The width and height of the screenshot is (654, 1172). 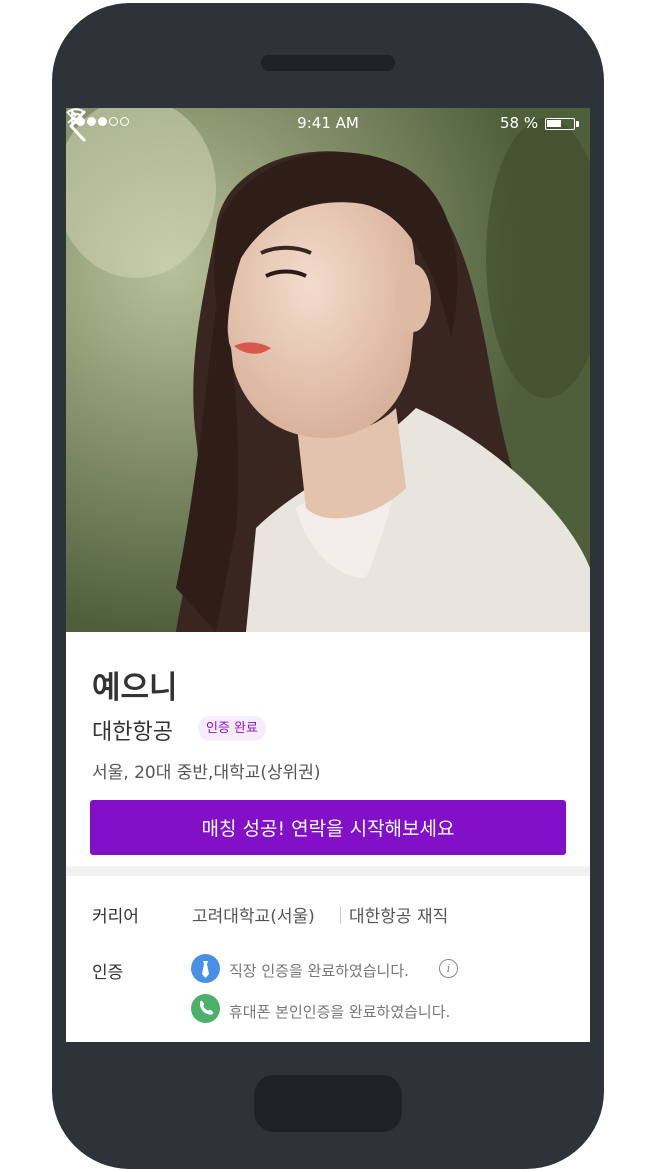 What do you see at coordinates (115, 917) in the screenshot?
I see `career-label: 커리어` at bounding box center [115, 917].